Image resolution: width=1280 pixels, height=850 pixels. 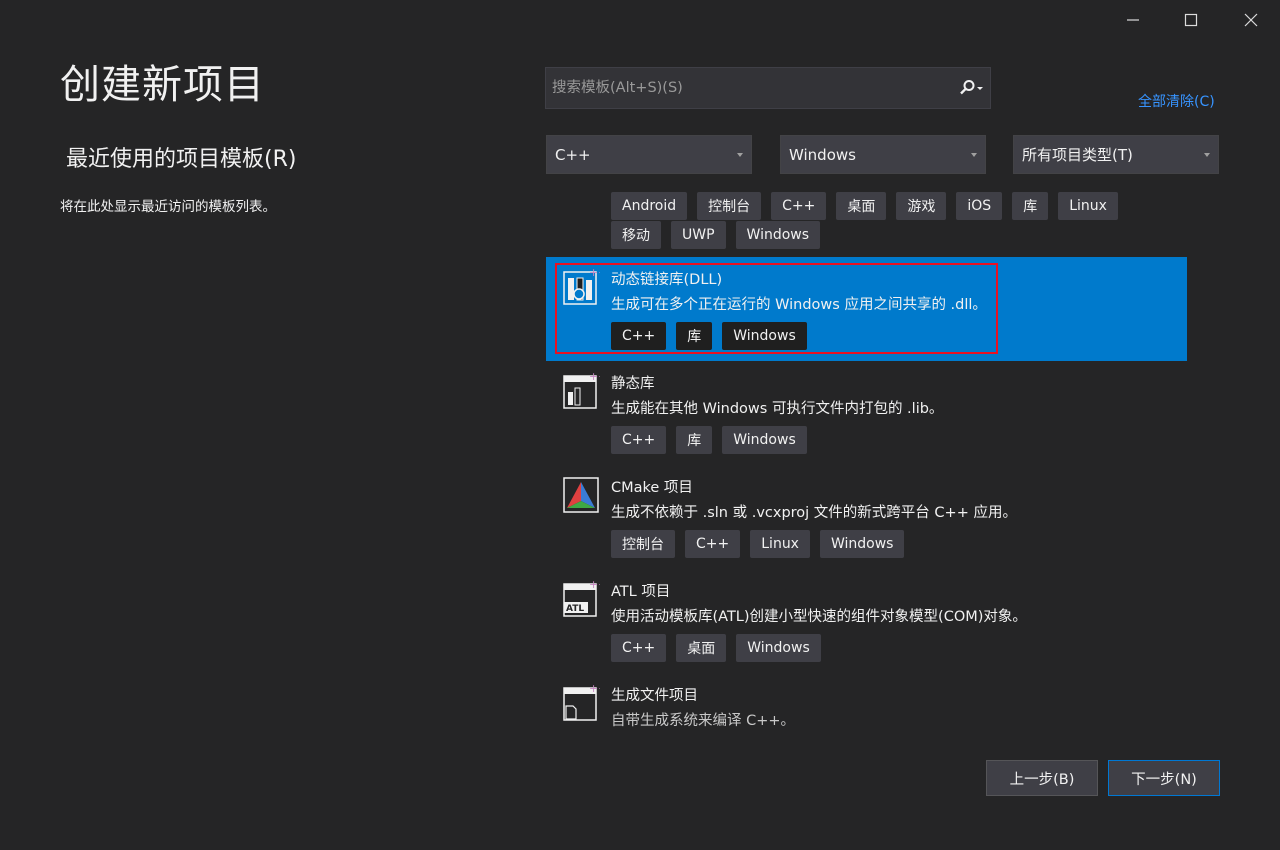 I want to click on language-filter-dropdown: C++, so click(x=649, y=154).